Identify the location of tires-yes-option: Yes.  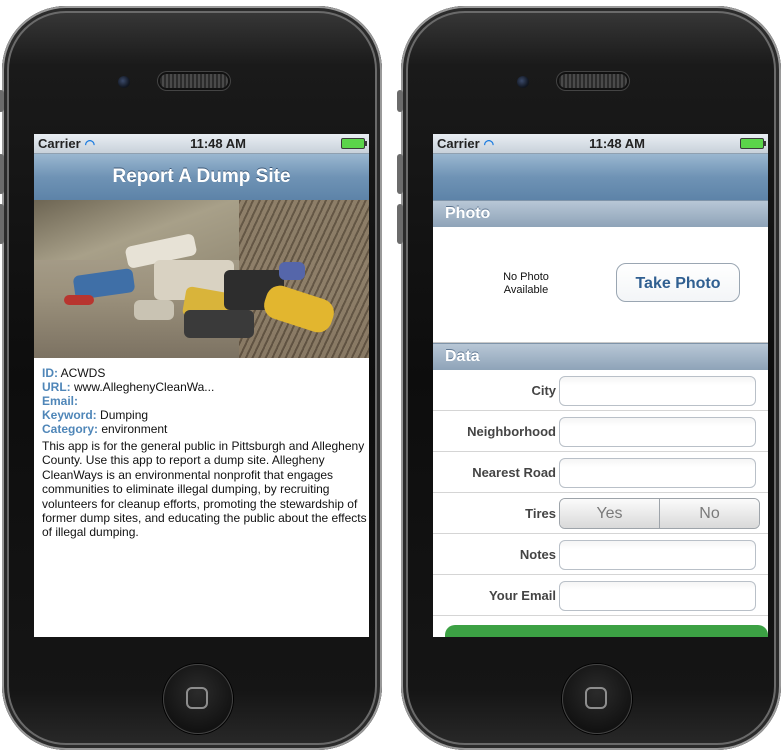
(609, 513).